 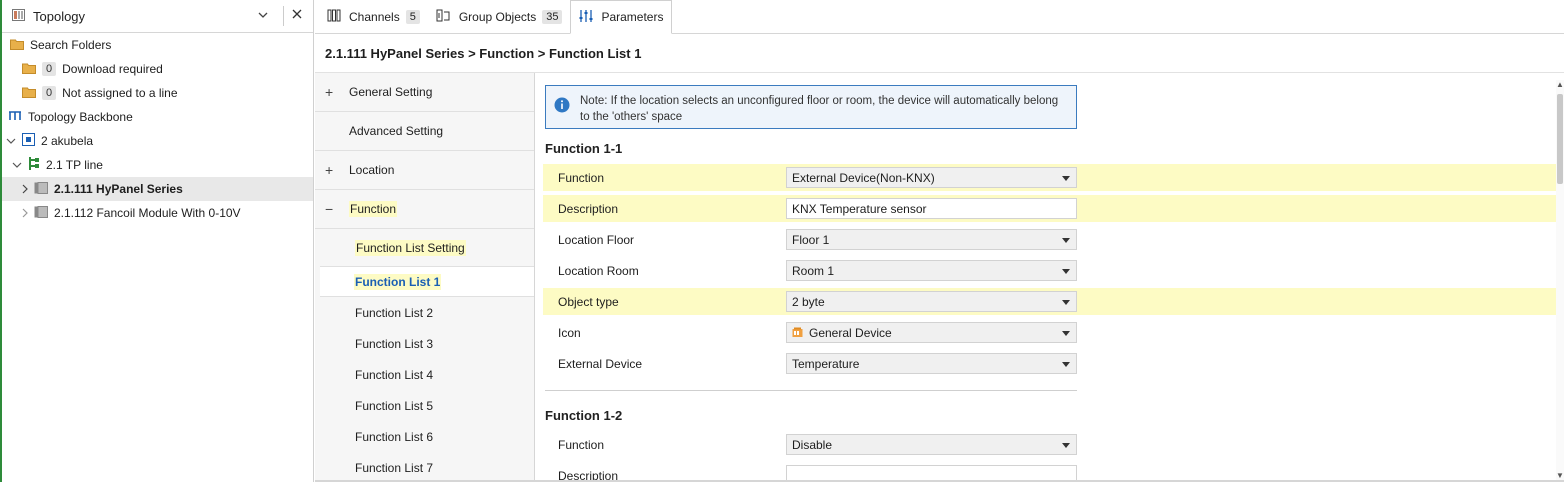 What do you see at coordinates (157, 213) in the screenshot?
I see `tree-item-device-2-1-112: 2.1.112 Fancoil Module With 0-10V` at bounding box center [157, 213].